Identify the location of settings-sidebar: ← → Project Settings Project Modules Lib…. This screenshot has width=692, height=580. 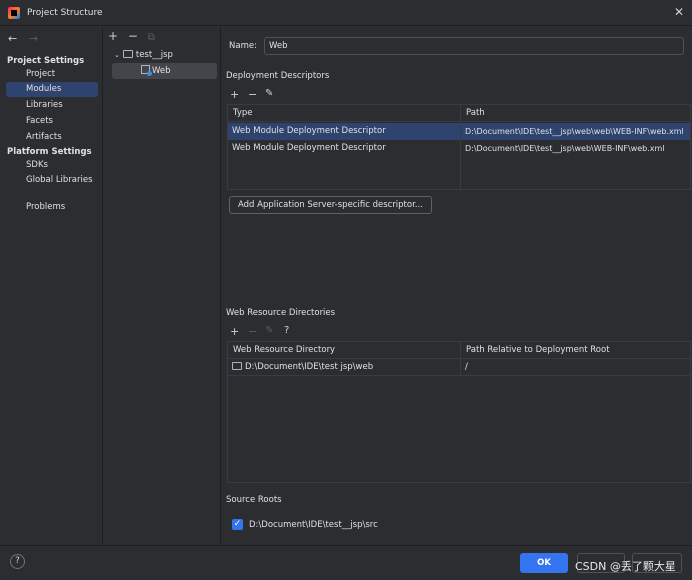
(51, 286).